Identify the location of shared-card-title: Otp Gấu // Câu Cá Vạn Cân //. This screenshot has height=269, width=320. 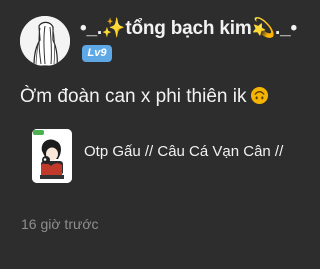
(184, 151).